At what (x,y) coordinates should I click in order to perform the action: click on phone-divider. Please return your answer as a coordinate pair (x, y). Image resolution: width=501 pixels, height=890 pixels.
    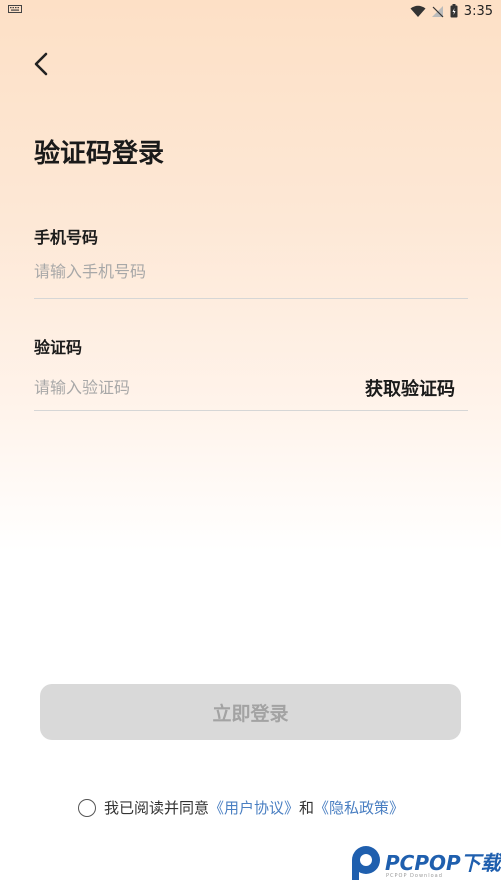
    Looking at the image, I should click on (251, 298).